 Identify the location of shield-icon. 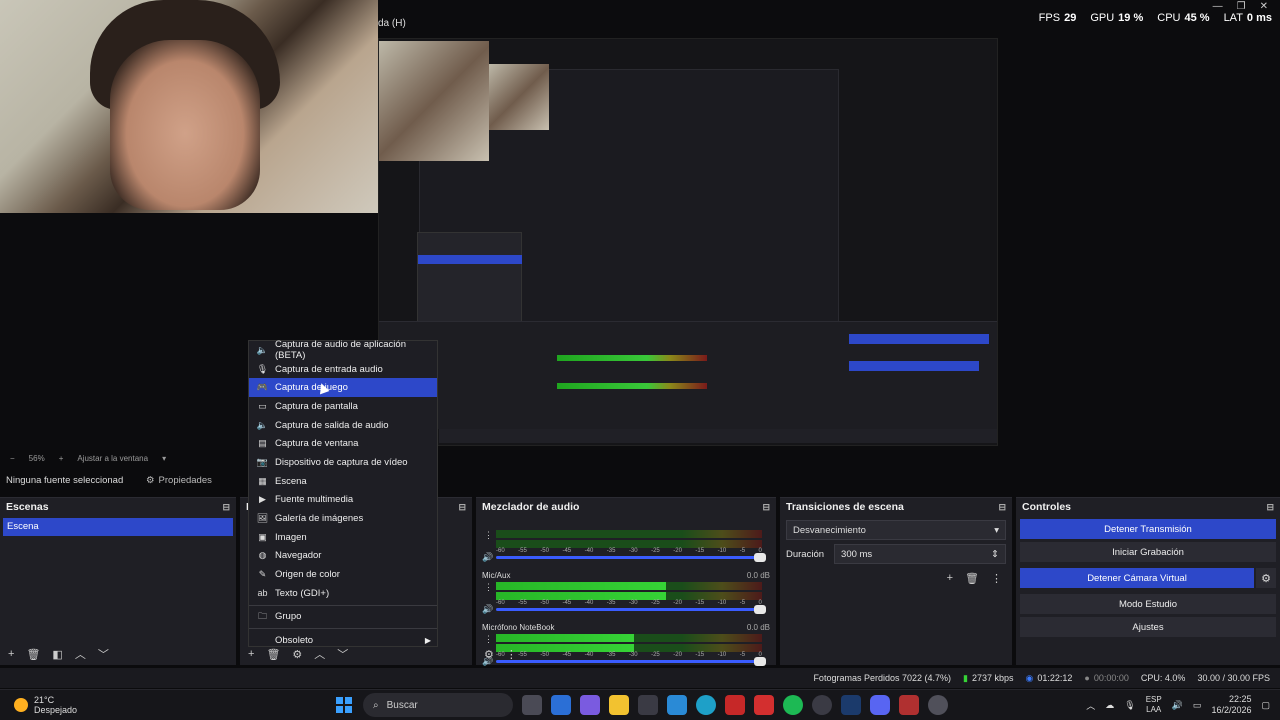
(735, 705).